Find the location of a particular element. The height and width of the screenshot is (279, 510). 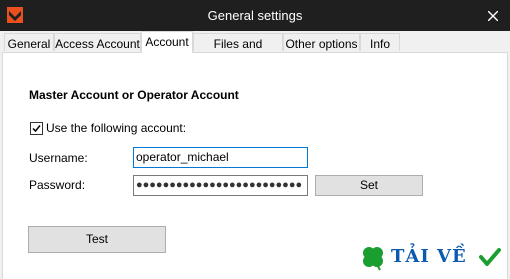

clover-icon is located at coordinates (373, 259).